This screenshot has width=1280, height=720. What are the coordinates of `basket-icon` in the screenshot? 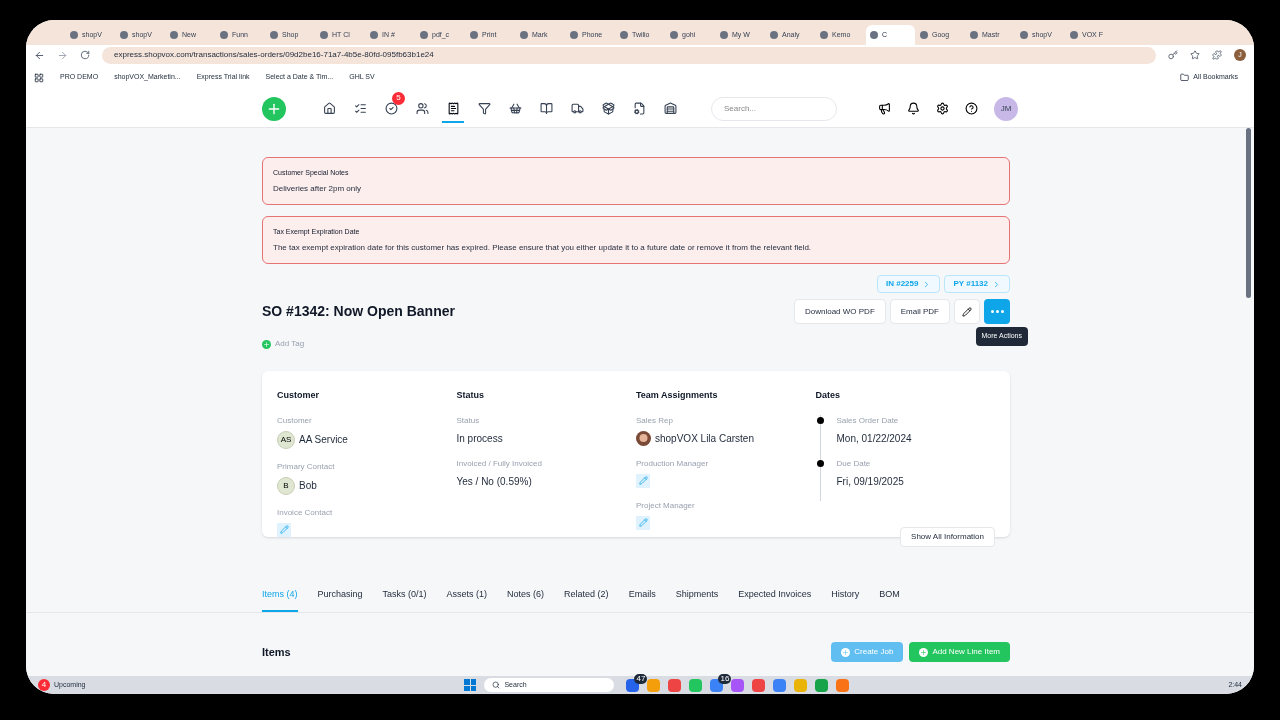 It's located at (515, 108).